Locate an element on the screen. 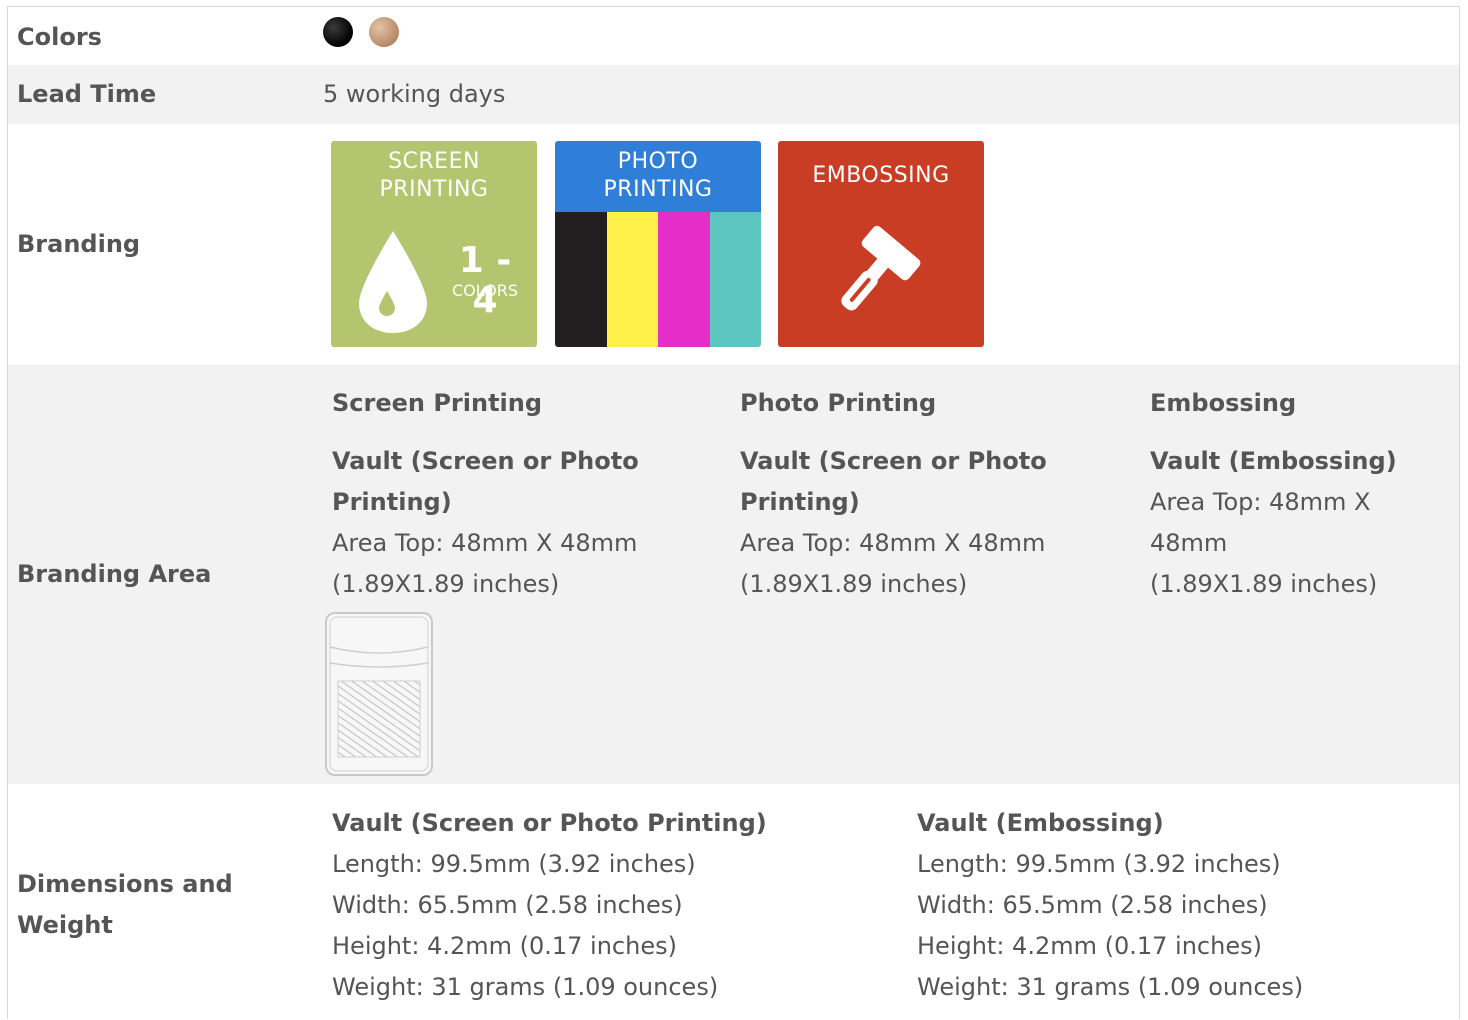  hammer-icon is located at coordinates (881, 268).